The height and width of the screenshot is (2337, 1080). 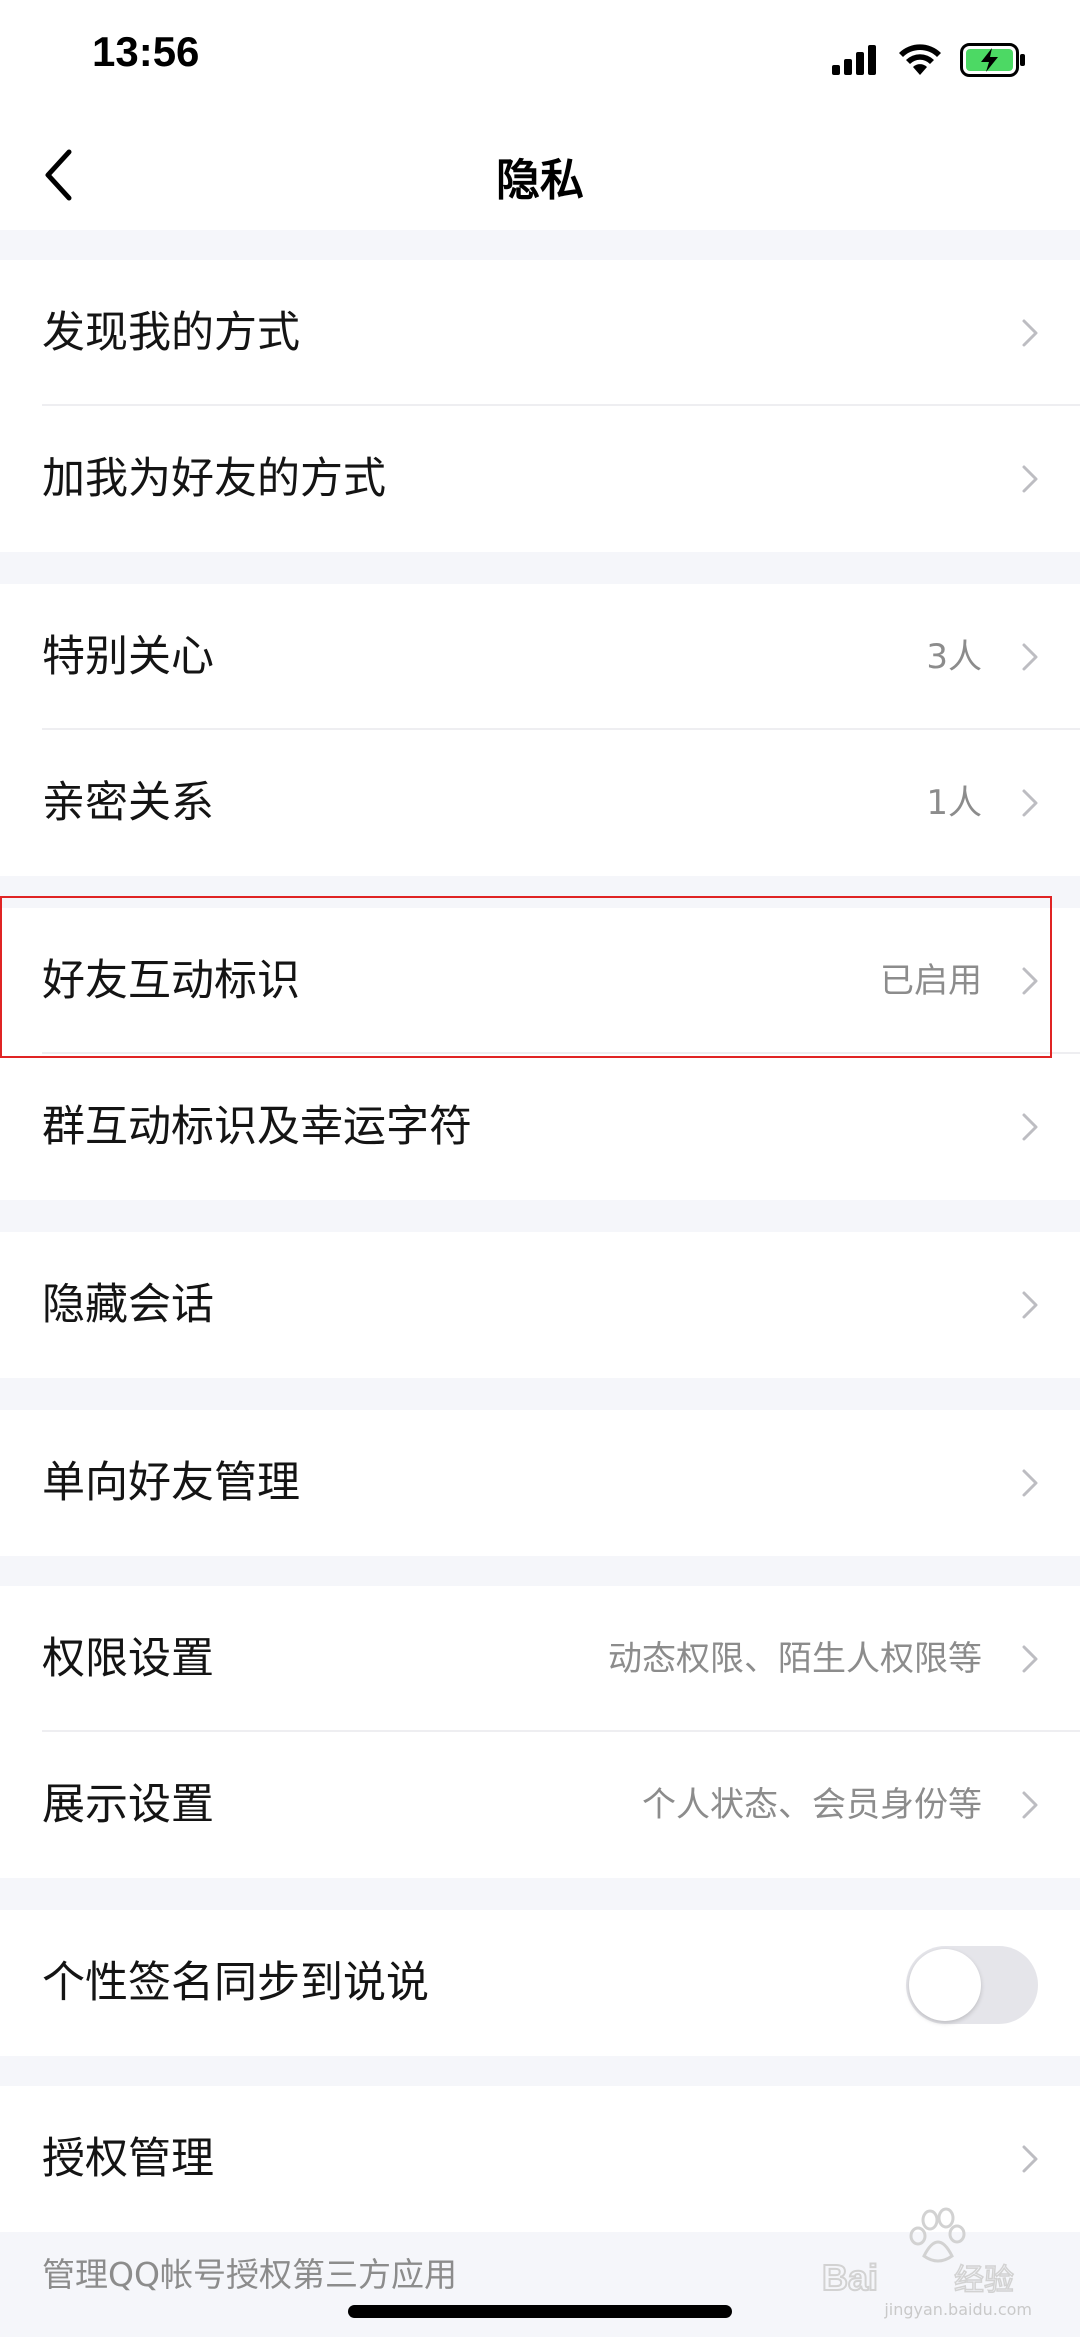 I want to click on svg-text: Bai, so click(x=850, y=2277).